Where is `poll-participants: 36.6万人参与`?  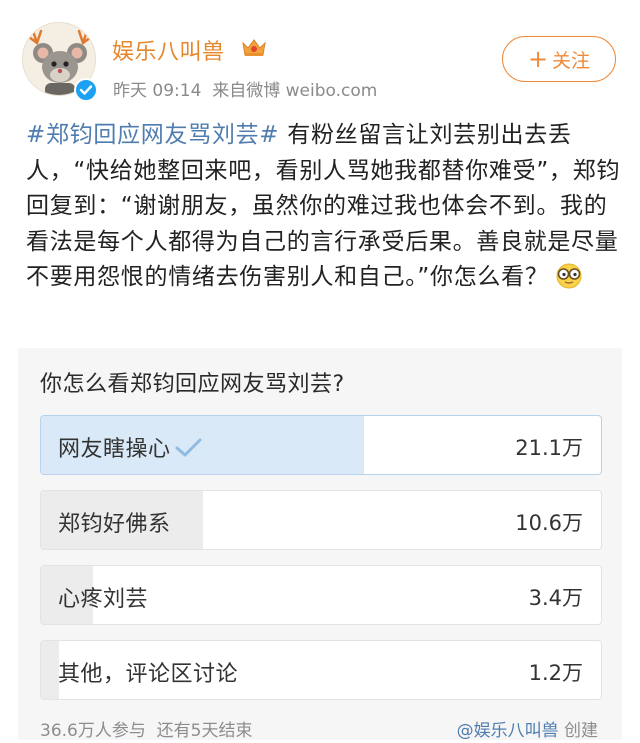
poll-participants: 36.6万人参与 is located at coordinates (93, 731).